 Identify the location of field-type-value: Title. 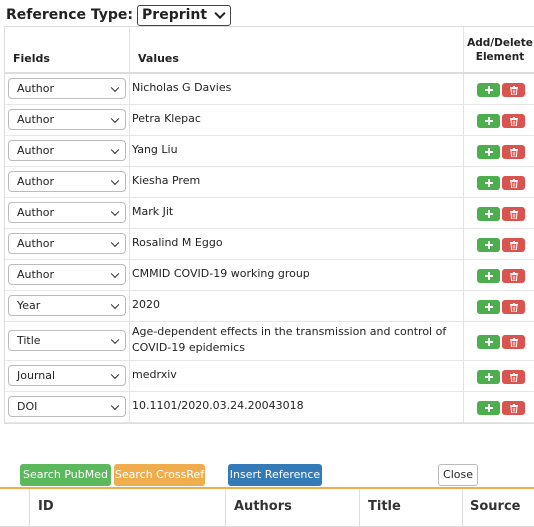
(29, 340).